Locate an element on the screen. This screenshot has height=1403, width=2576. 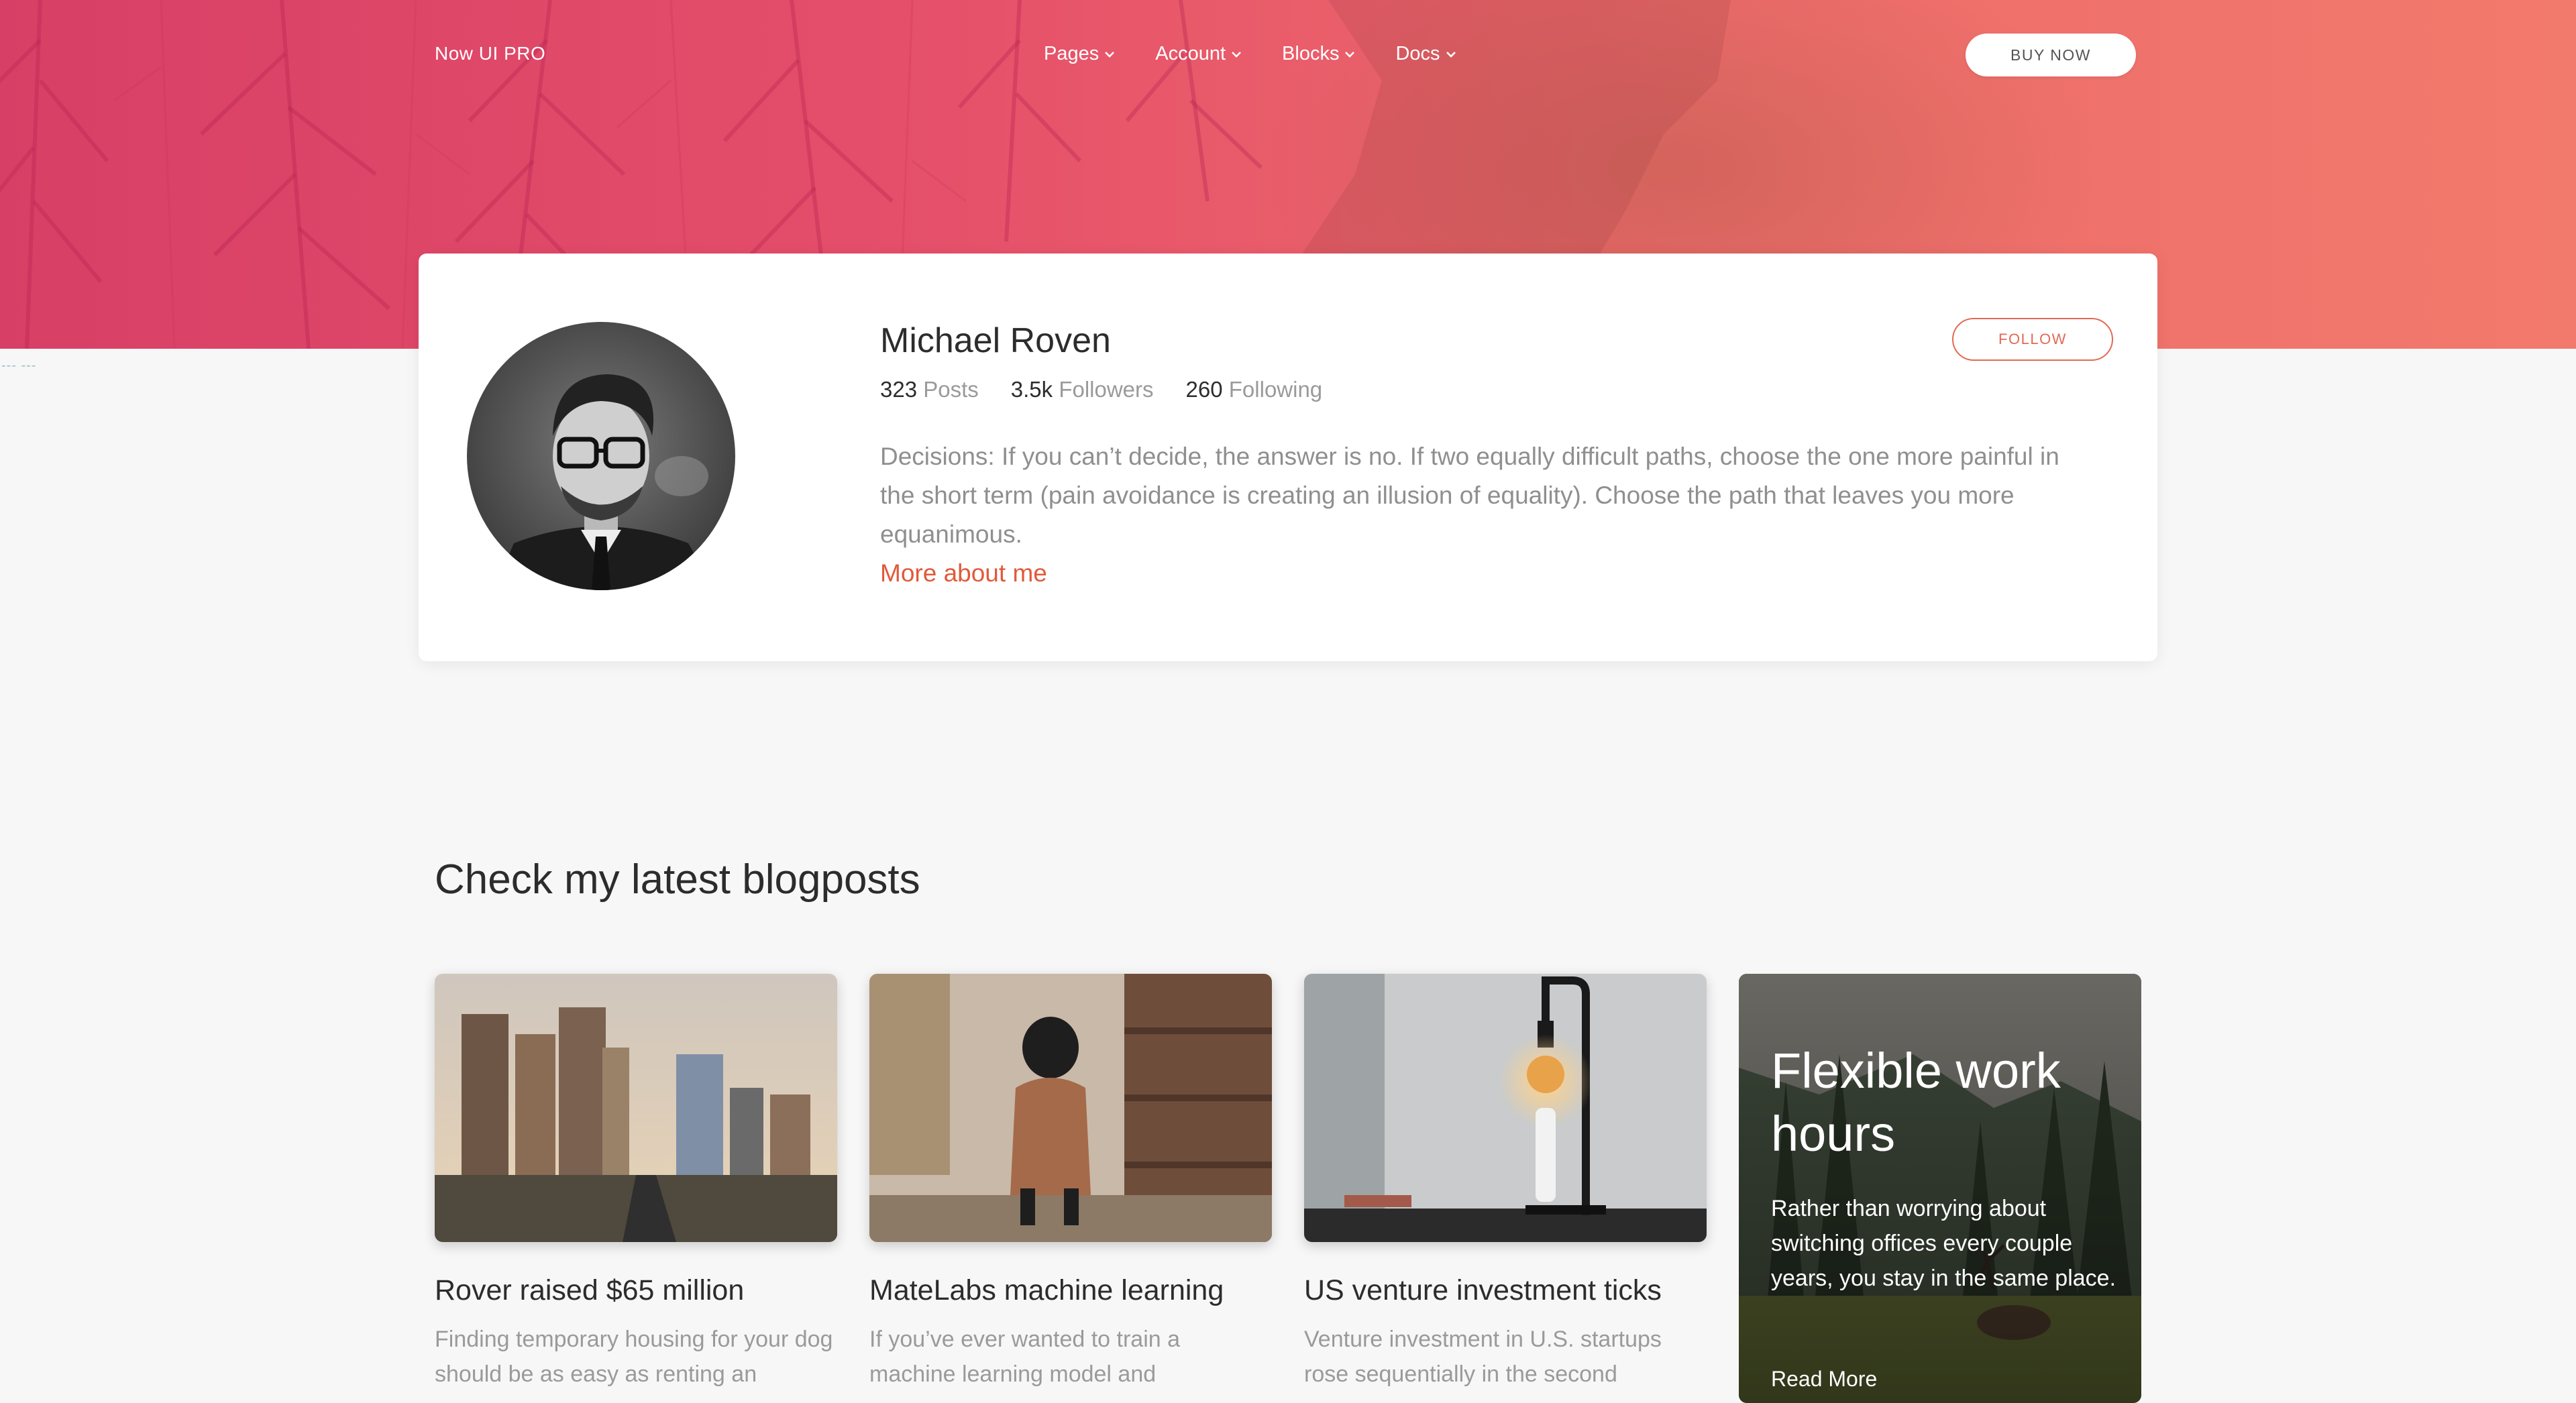
stat-label: Following is located at coordinates (1275, 389).